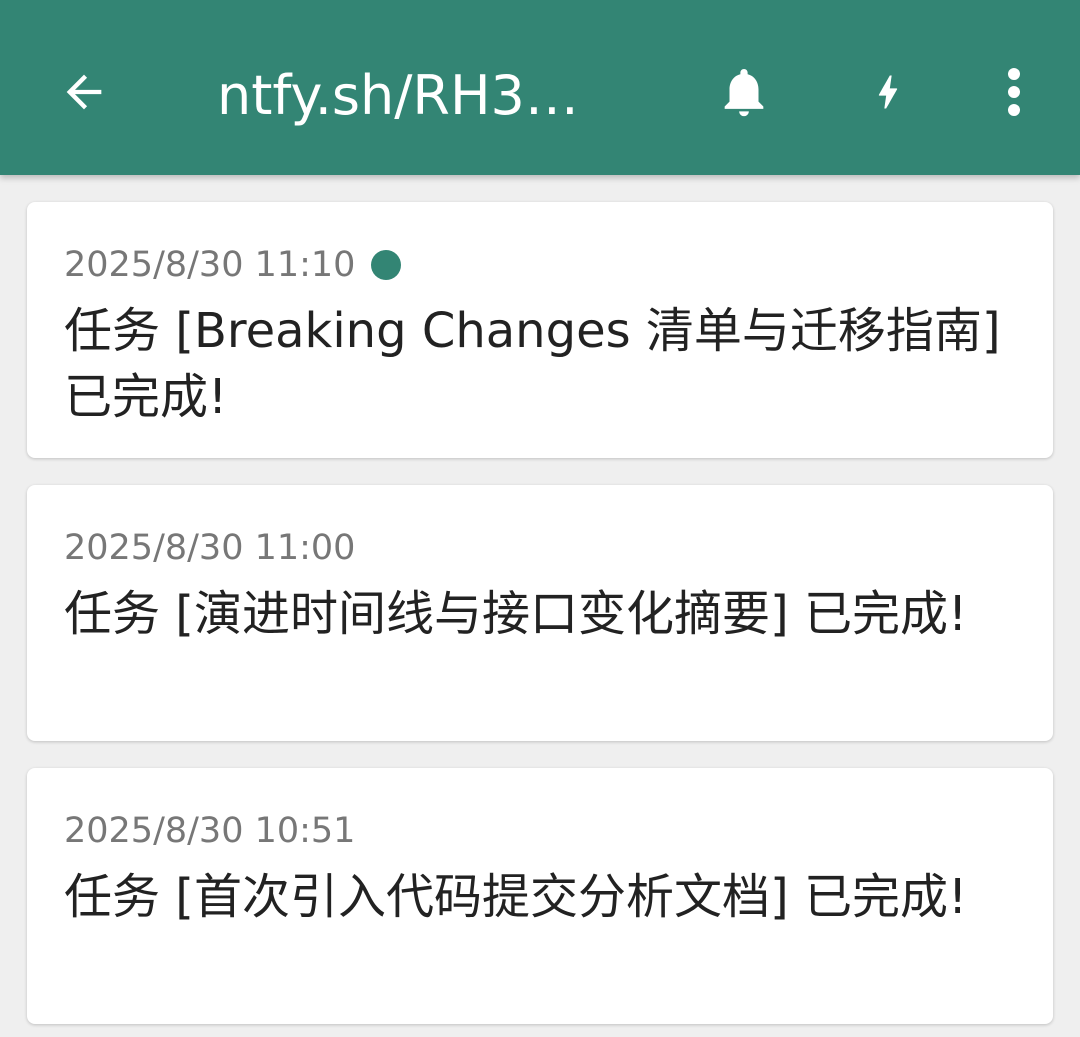 The height and width of the screenshot is (1037, 1080). I want to click on bolt-icon, so click(888, 94).